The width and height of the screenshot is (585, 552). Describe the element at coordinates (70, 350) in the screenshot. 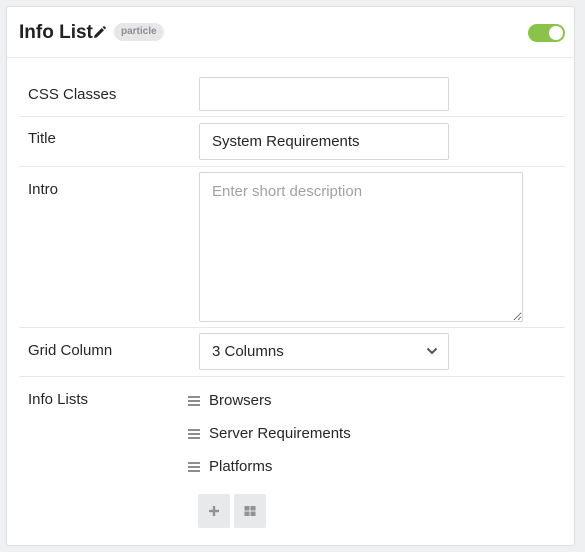

I see `grid-column-label: Grid Column` at that location.